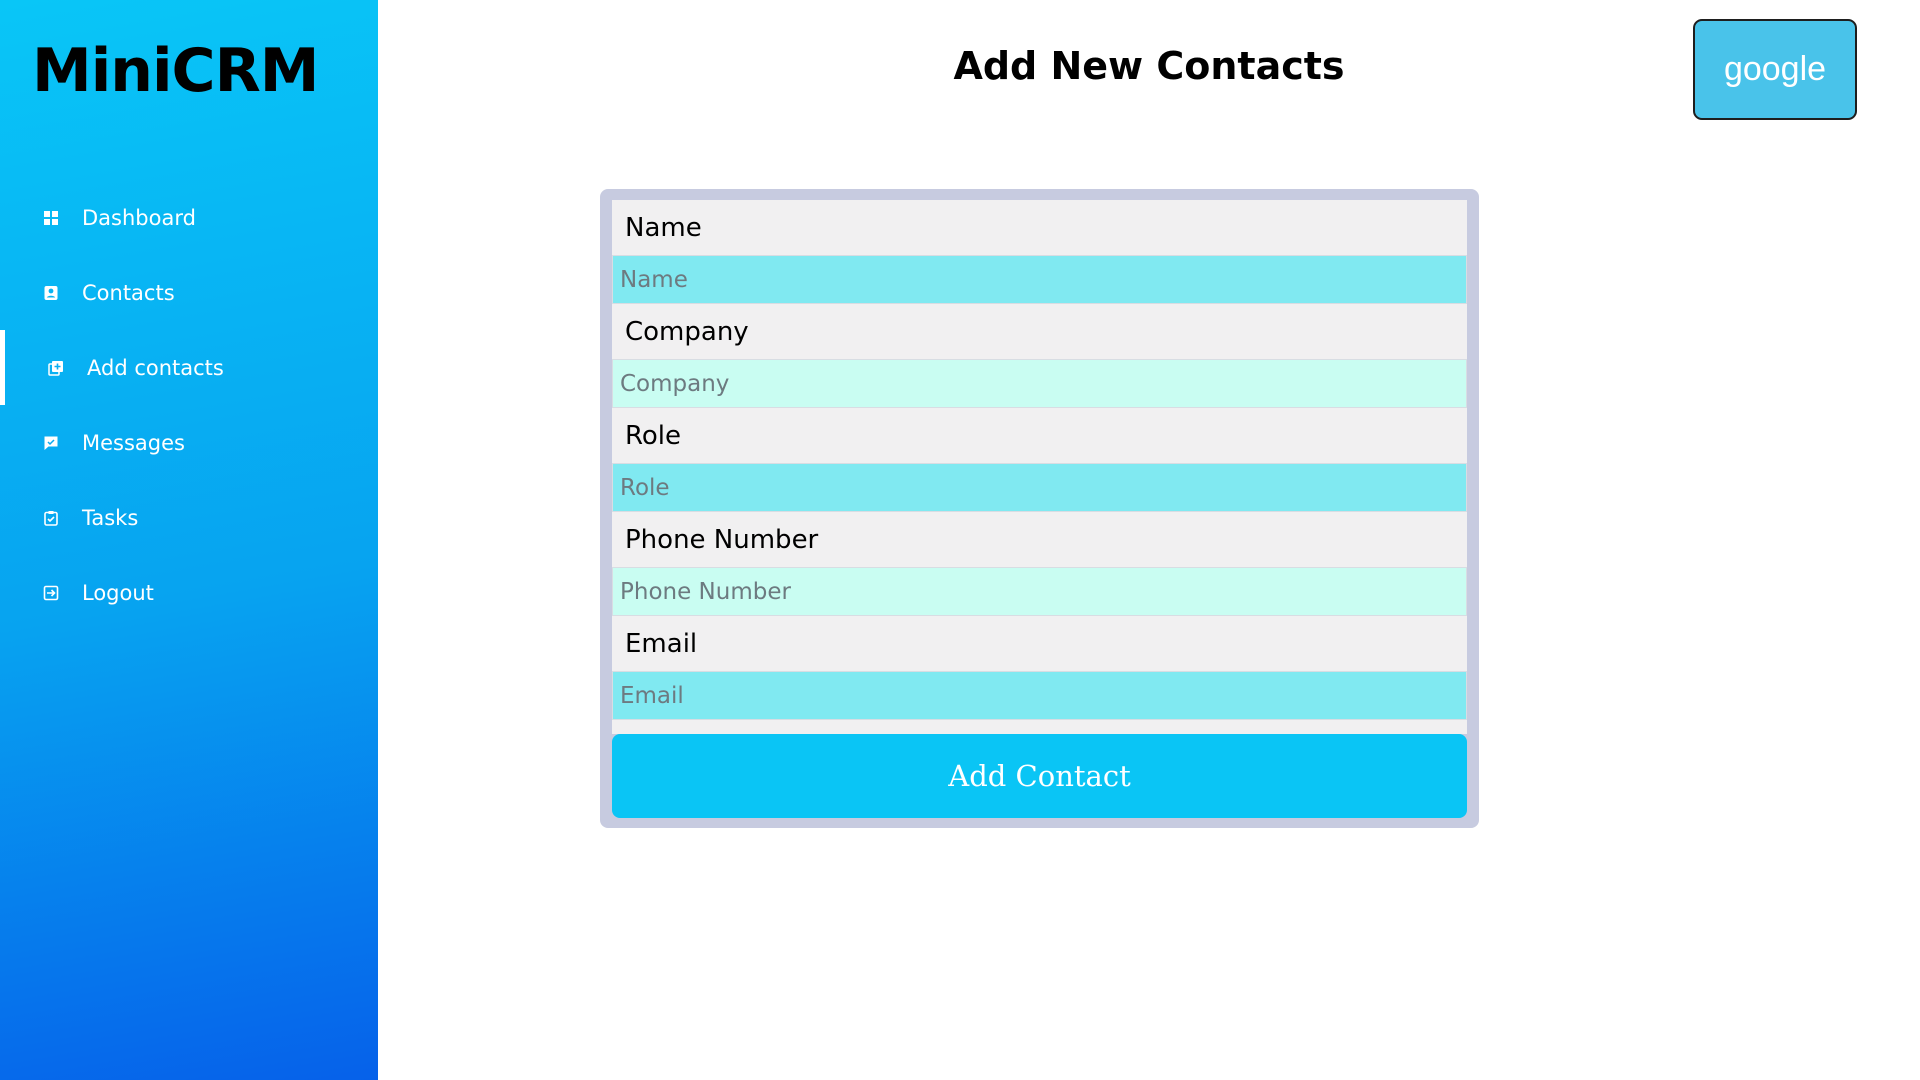  What do you see at coordinates (51, 518) in the screenshot?
I see `tasks-icon` at bounding box center [51, 518].